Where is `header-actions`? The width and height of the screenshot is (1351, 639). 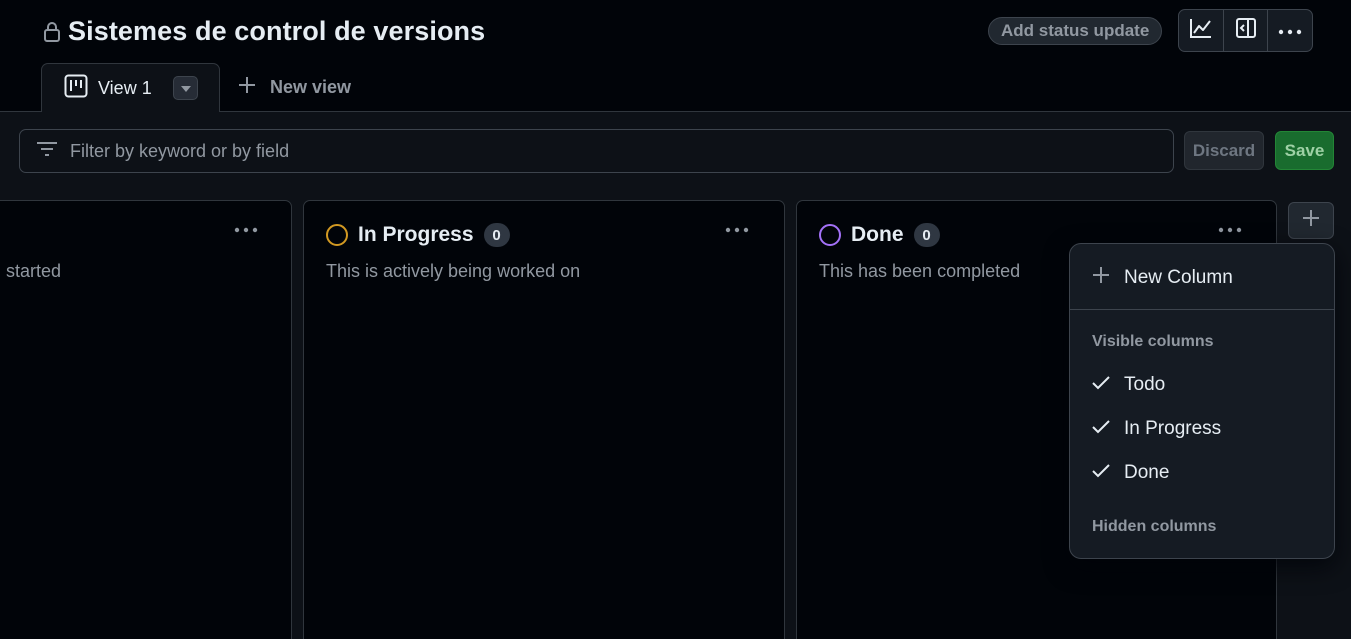 header-actions is located at coordinates (1245, 30).